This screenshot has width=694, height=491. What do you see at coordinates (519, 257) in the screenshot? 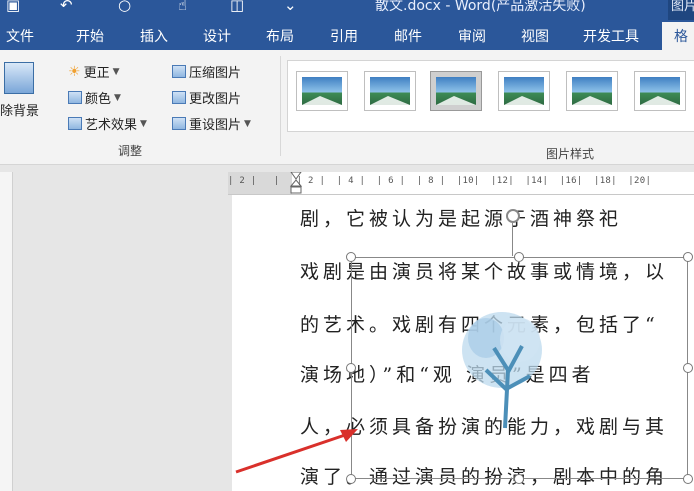
I see `resize-handle-n` at bounding box center [519, 257].